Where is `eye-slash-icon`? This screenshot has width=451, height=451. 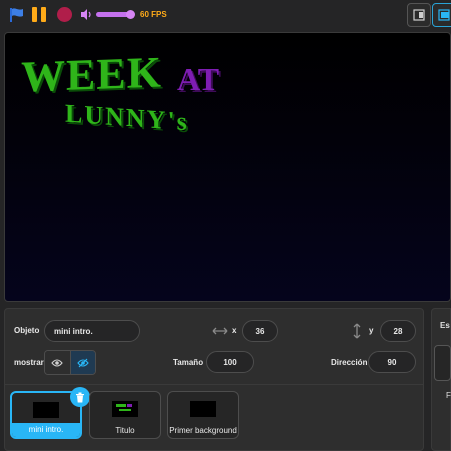
eye-slash-icon is located at coordinates (83, 362).